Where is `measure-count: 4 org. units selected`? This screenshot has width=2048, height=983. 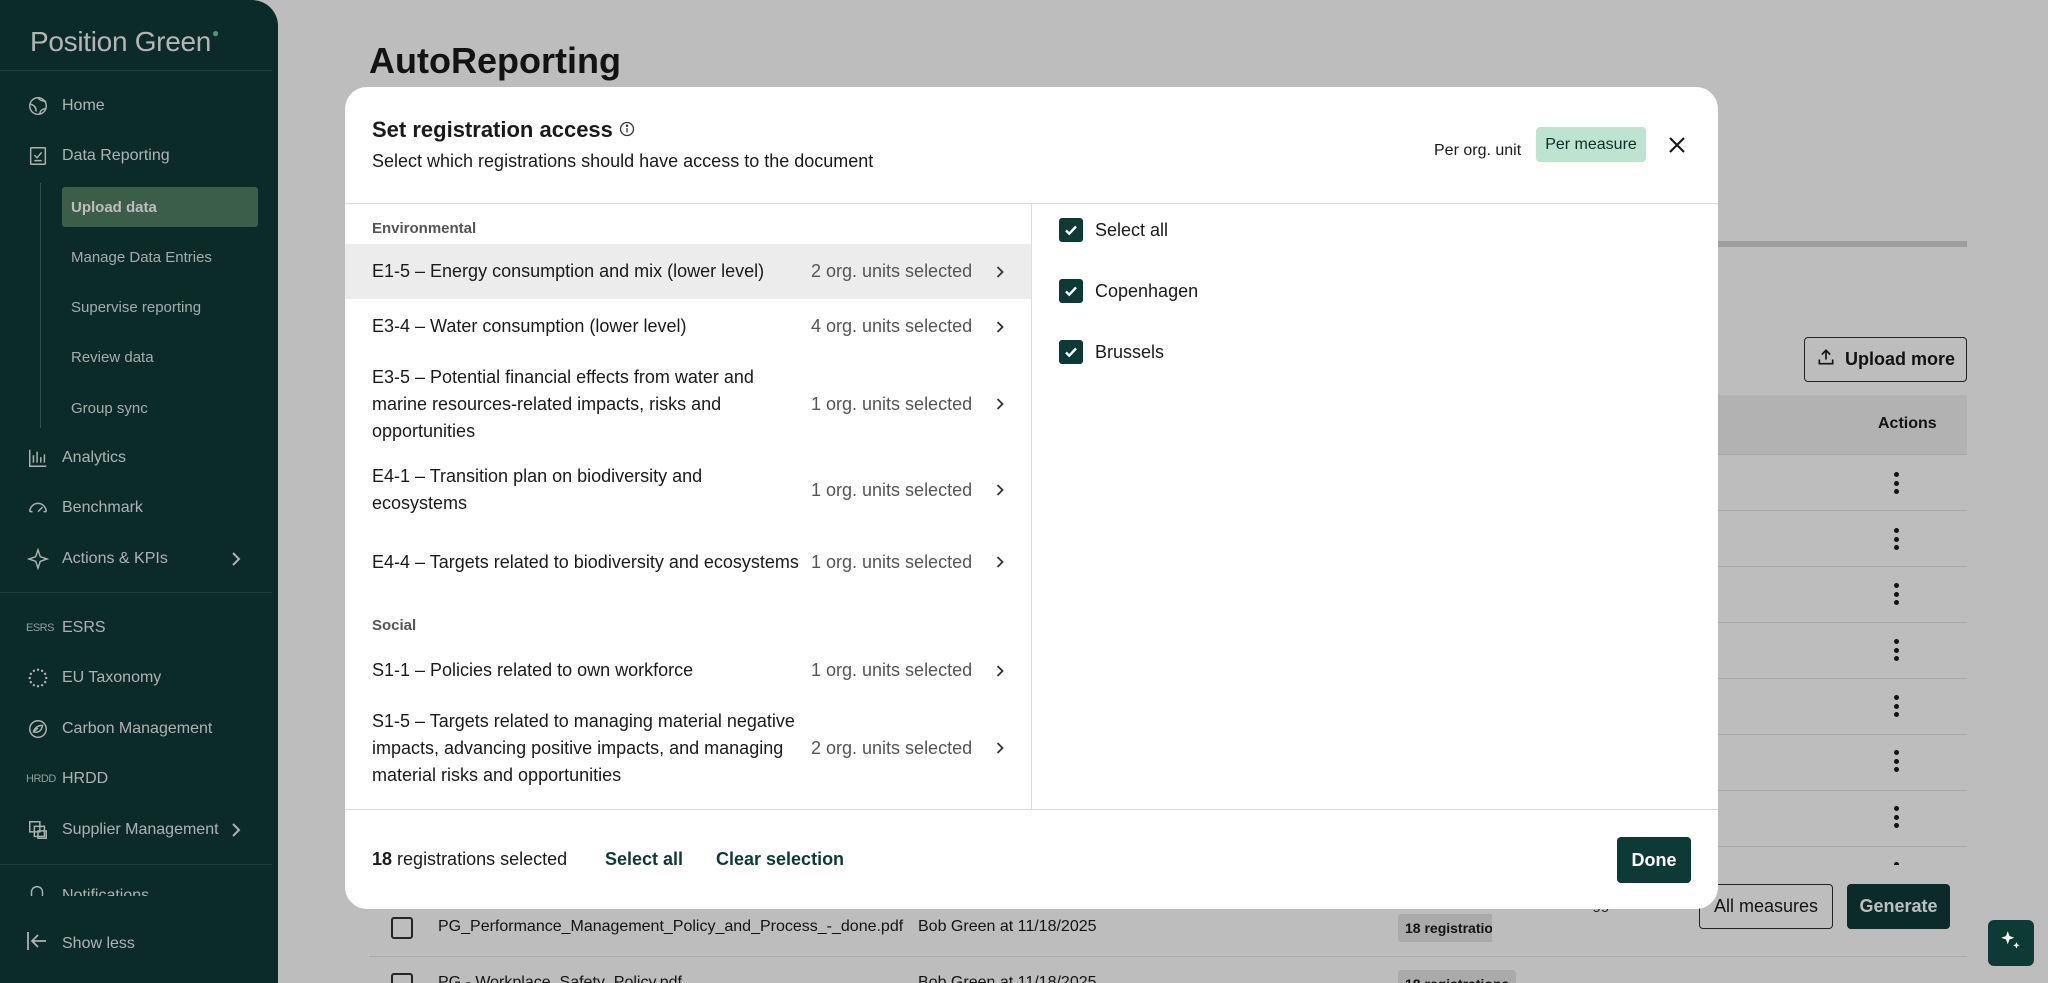
measure-count: 4 org. units selected is located at coordinates (892, 326).